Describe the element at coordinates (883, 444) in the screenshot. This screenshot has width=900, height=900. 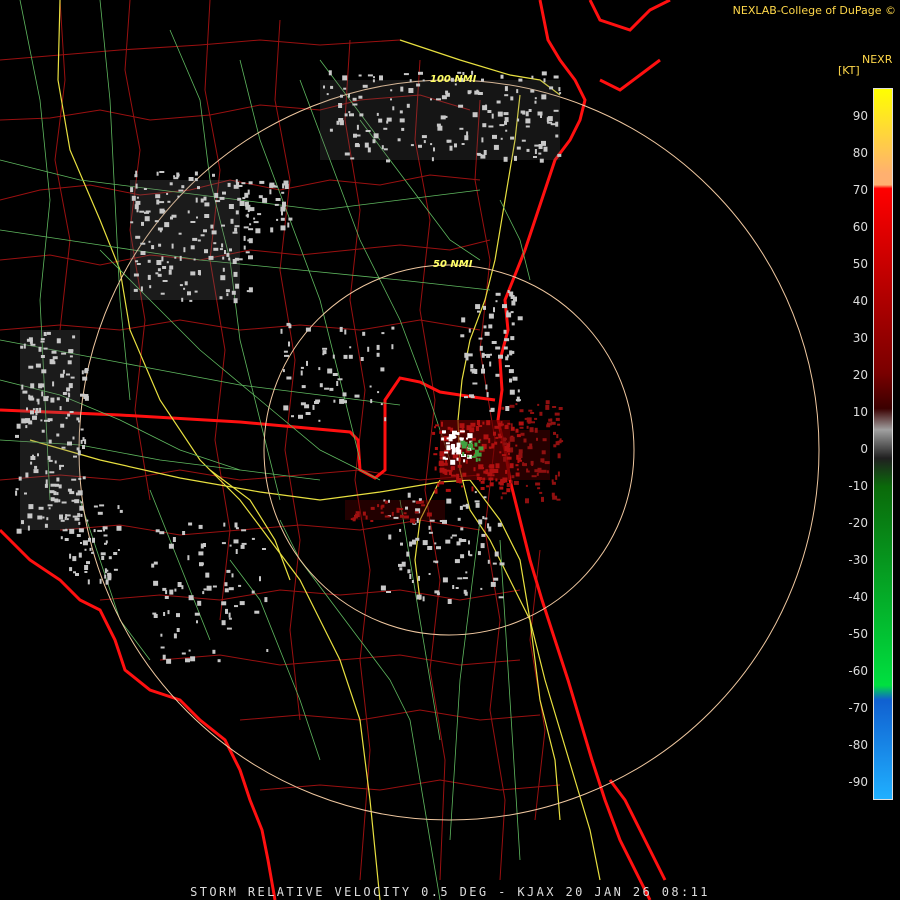
I see `velocity-color-scale` at that location.